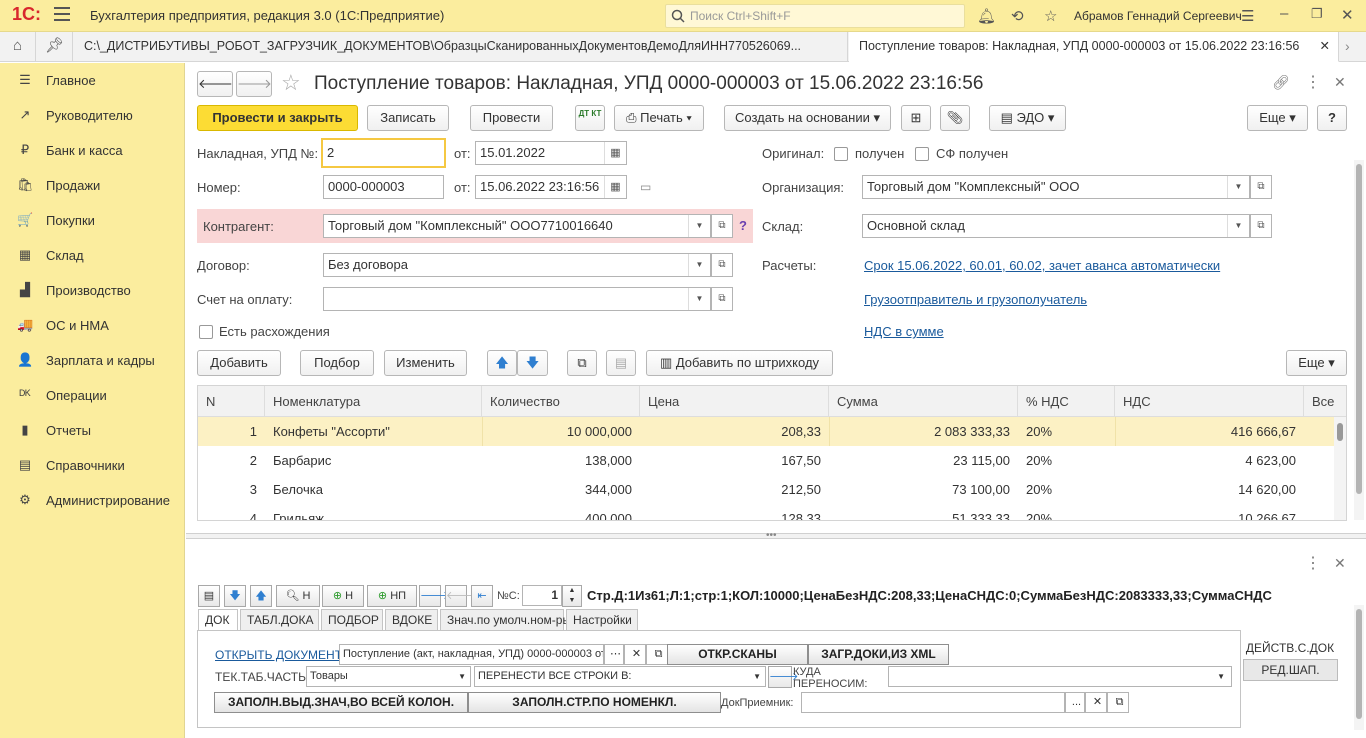 The width and height of the screenshot is (1366, 738). I want to click on change-button: Изменить, so click(425, 363).